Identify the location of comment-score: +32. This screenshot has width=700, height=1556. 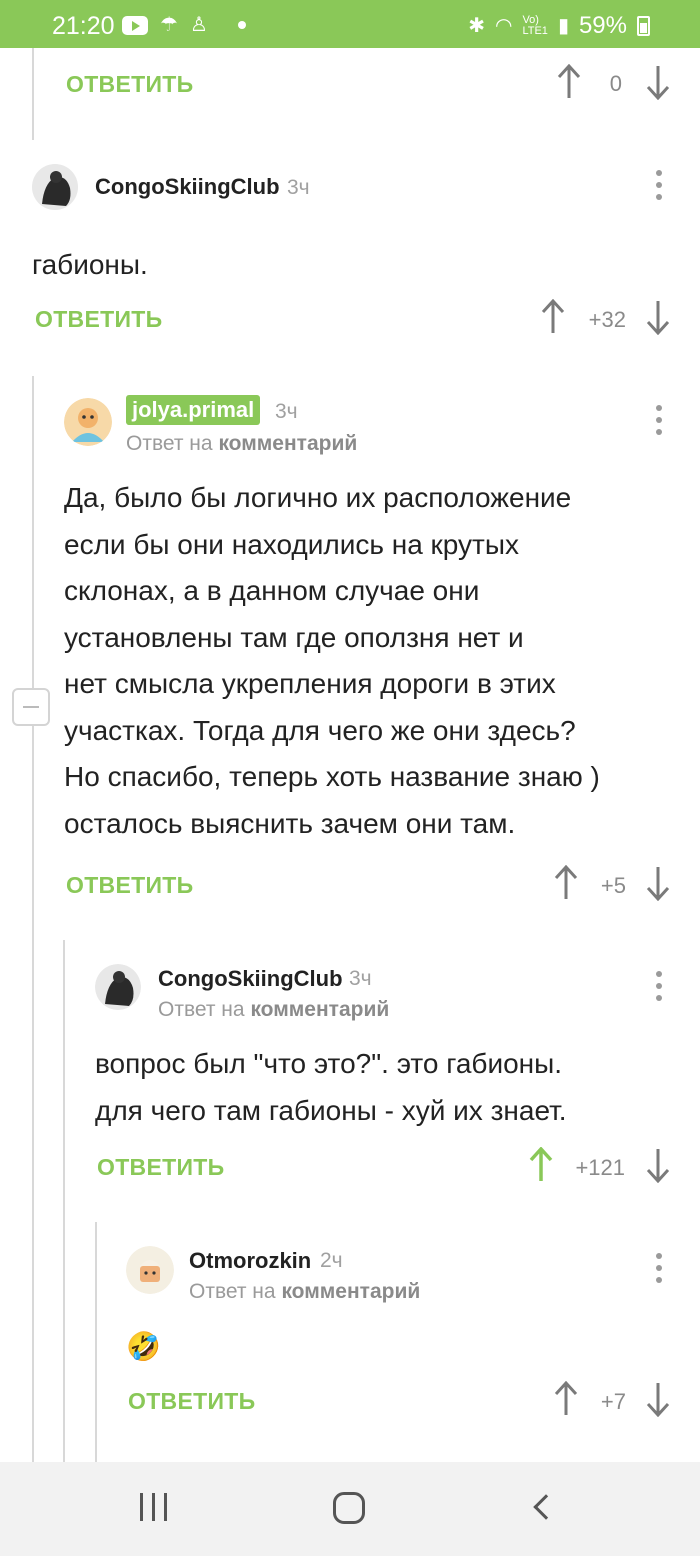
(607, 319).